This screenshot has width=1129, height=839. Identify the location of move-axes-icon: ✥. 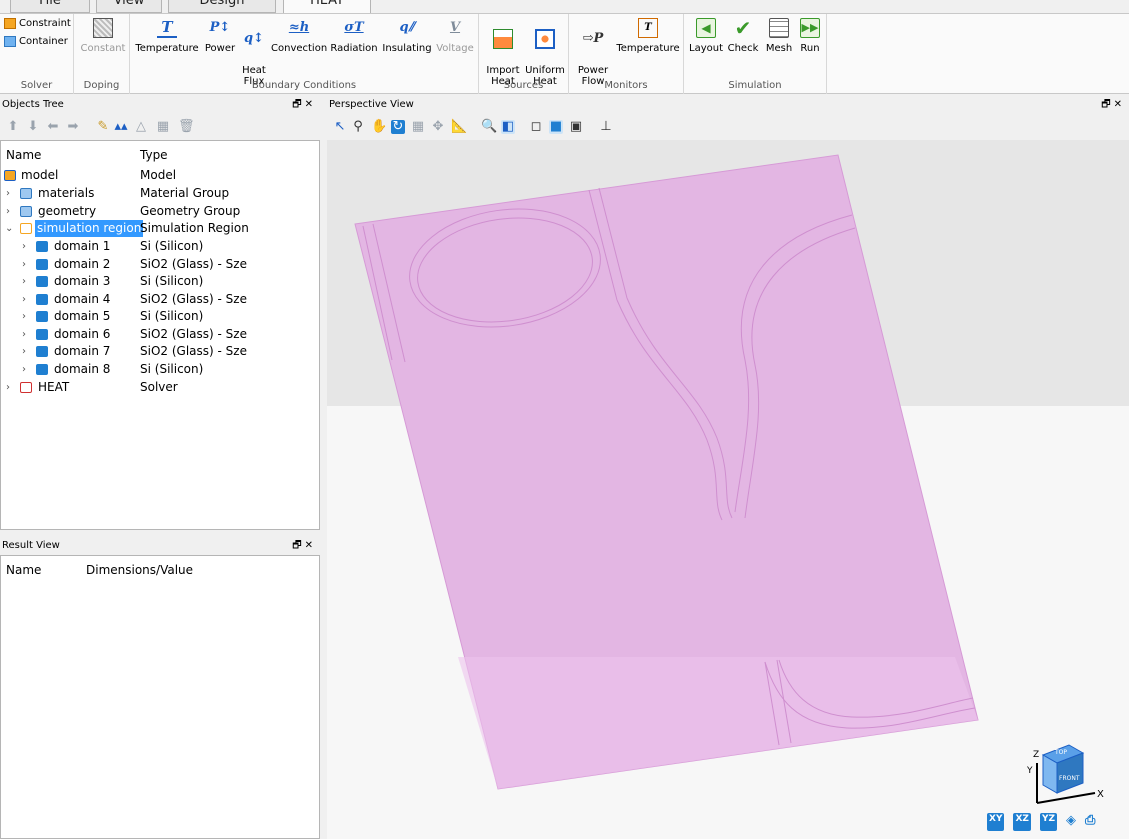
(438, 127).